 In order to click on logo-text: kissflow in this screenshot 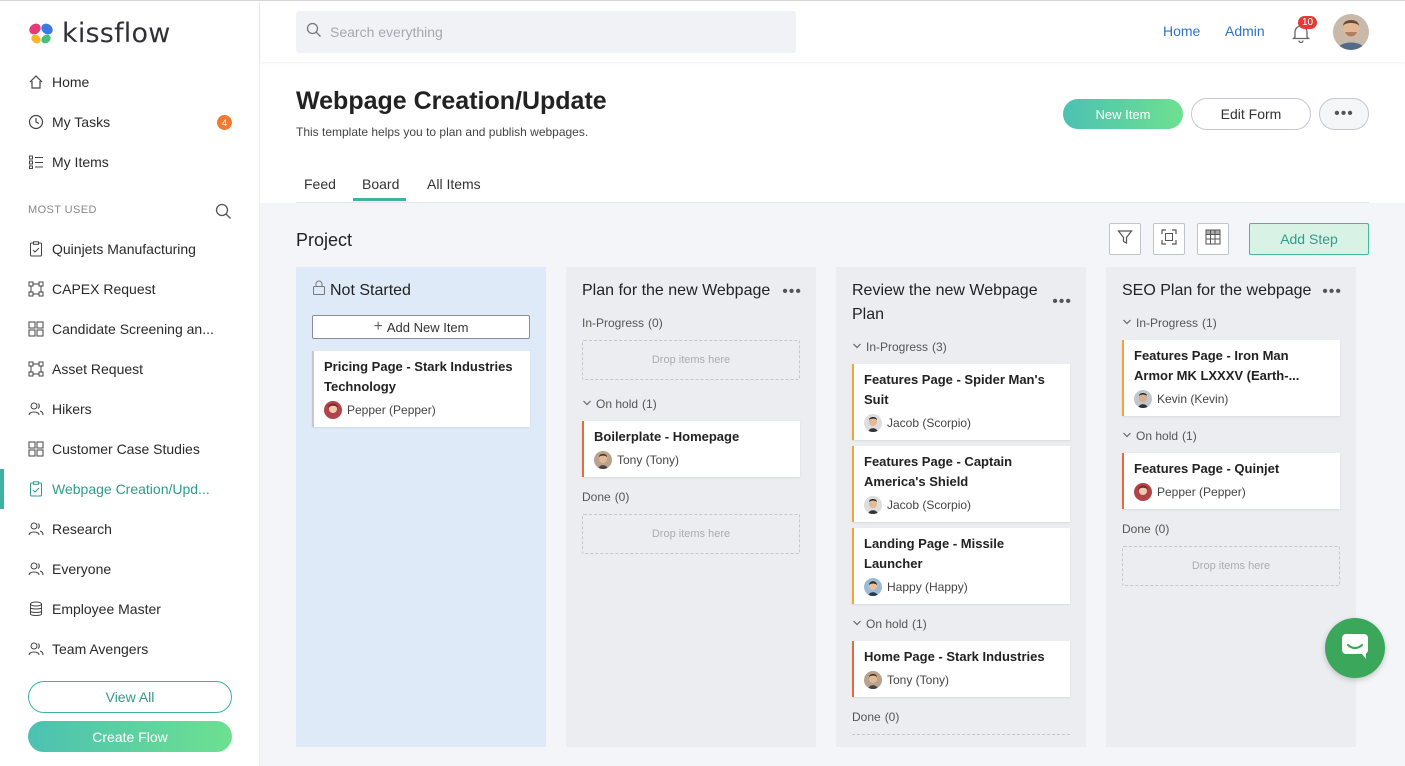, I will do `click(116, 33)`.